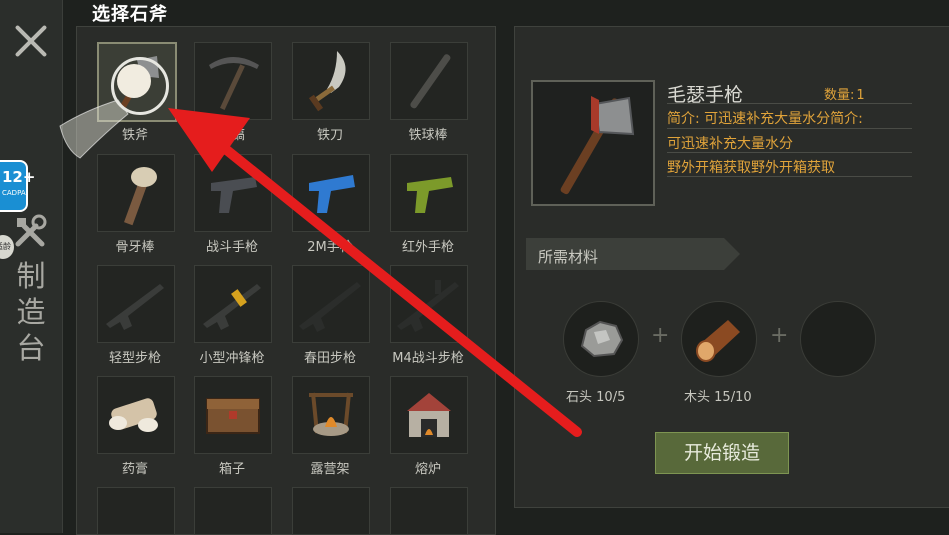 Image resolution: width=949 pixels, height=535 pixels. Describe the element at coordinates (232, 307) in the screenshot. I see `smg-icon` at that location.